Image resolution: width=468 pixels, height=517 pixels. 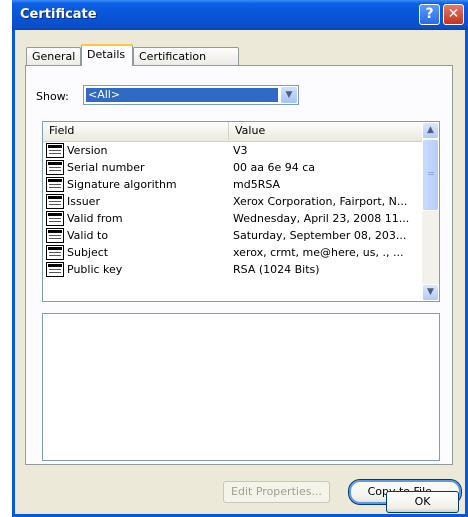 What do you see at coordinates (429, 14) in the screenshot?
I see `help-button: ?` at bounding box center [429, 14].